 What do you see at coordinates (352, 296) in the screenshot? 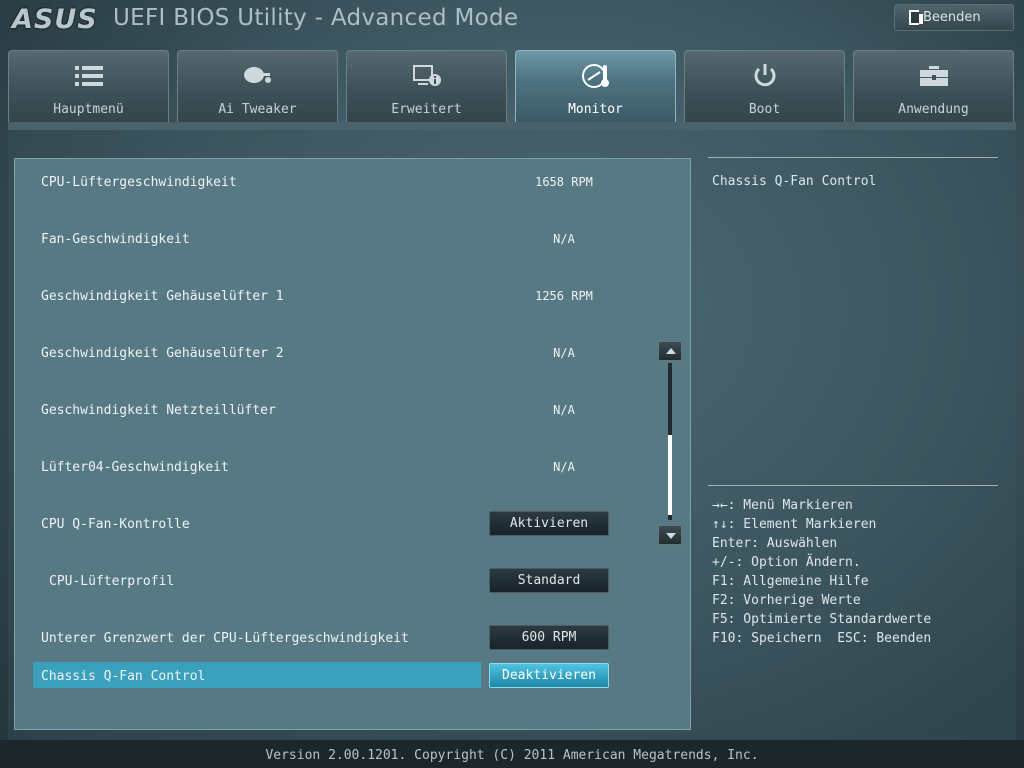
I see `setting-row-chassis-fan1-speed: Geschwindigkeit Gehäuselüfter 1 1256 RPM` at bounding box center [352, 296].